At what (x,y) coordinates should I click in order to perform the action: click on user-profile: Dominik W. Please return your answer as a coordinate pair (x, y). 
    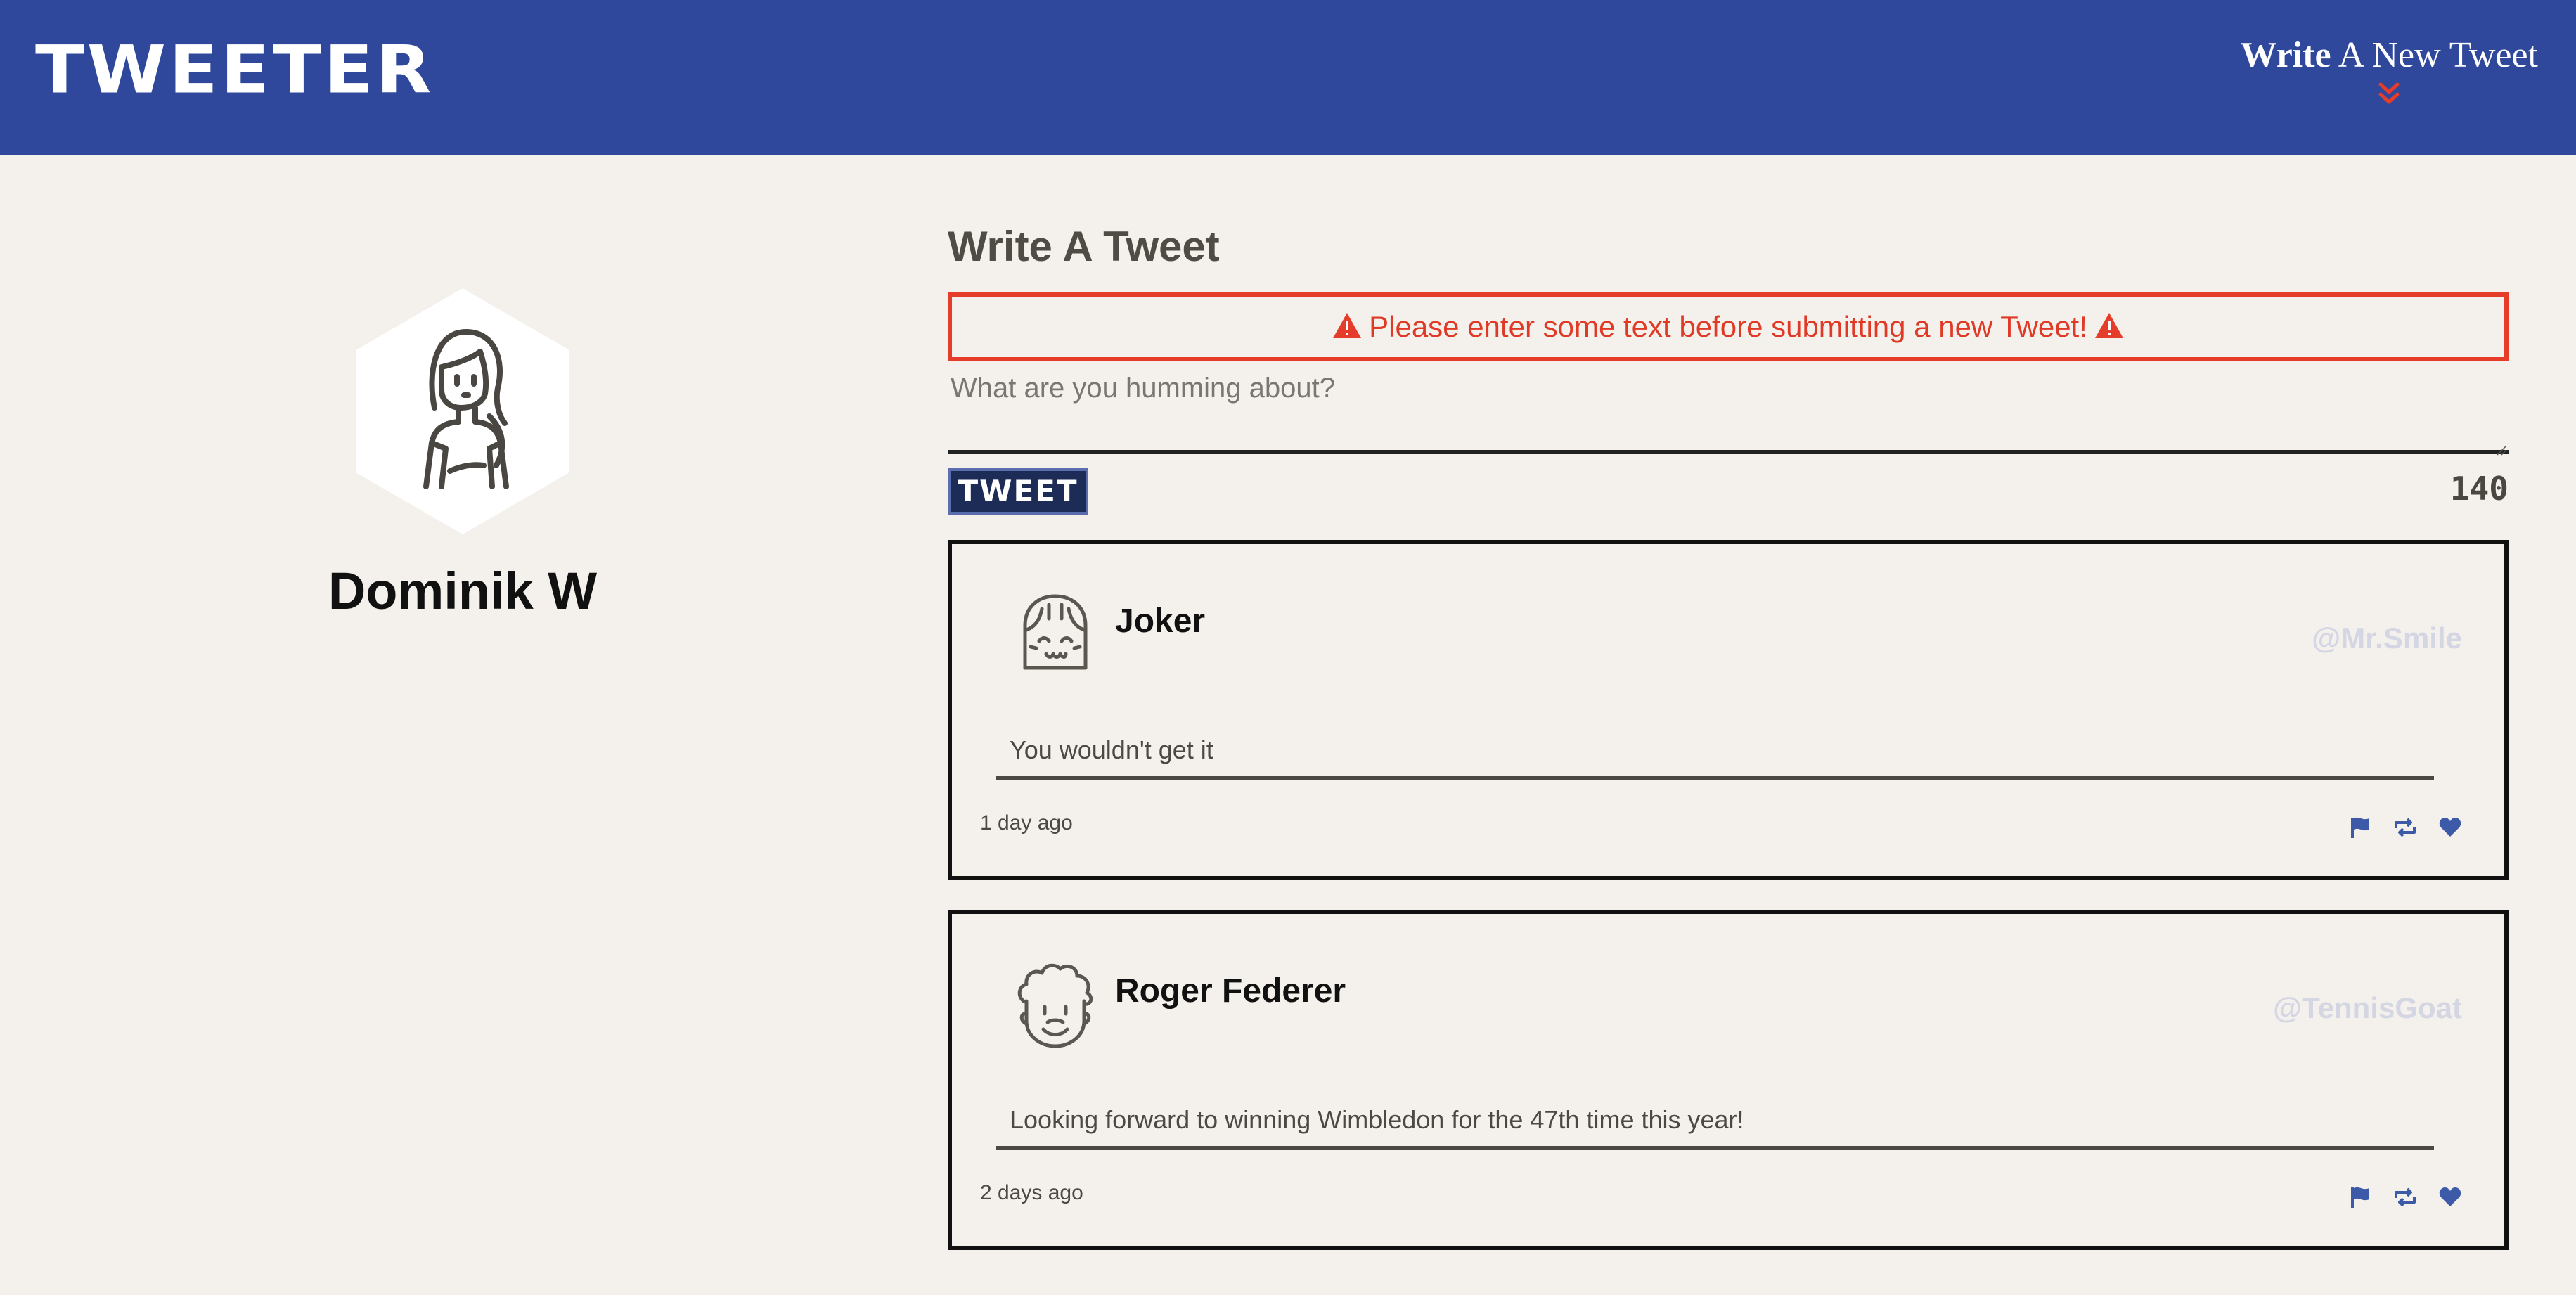
    Looking at the image, I should click on (463, 454).